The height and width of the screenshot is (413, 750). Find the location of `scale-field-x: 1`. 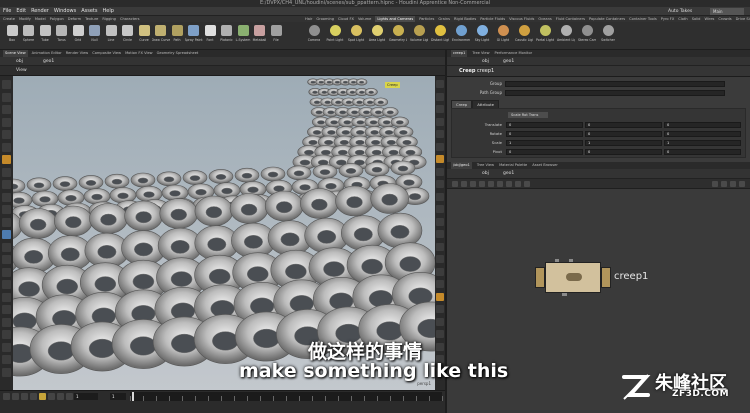

scale-field-x: 1 is located at coordinates (544, 143).